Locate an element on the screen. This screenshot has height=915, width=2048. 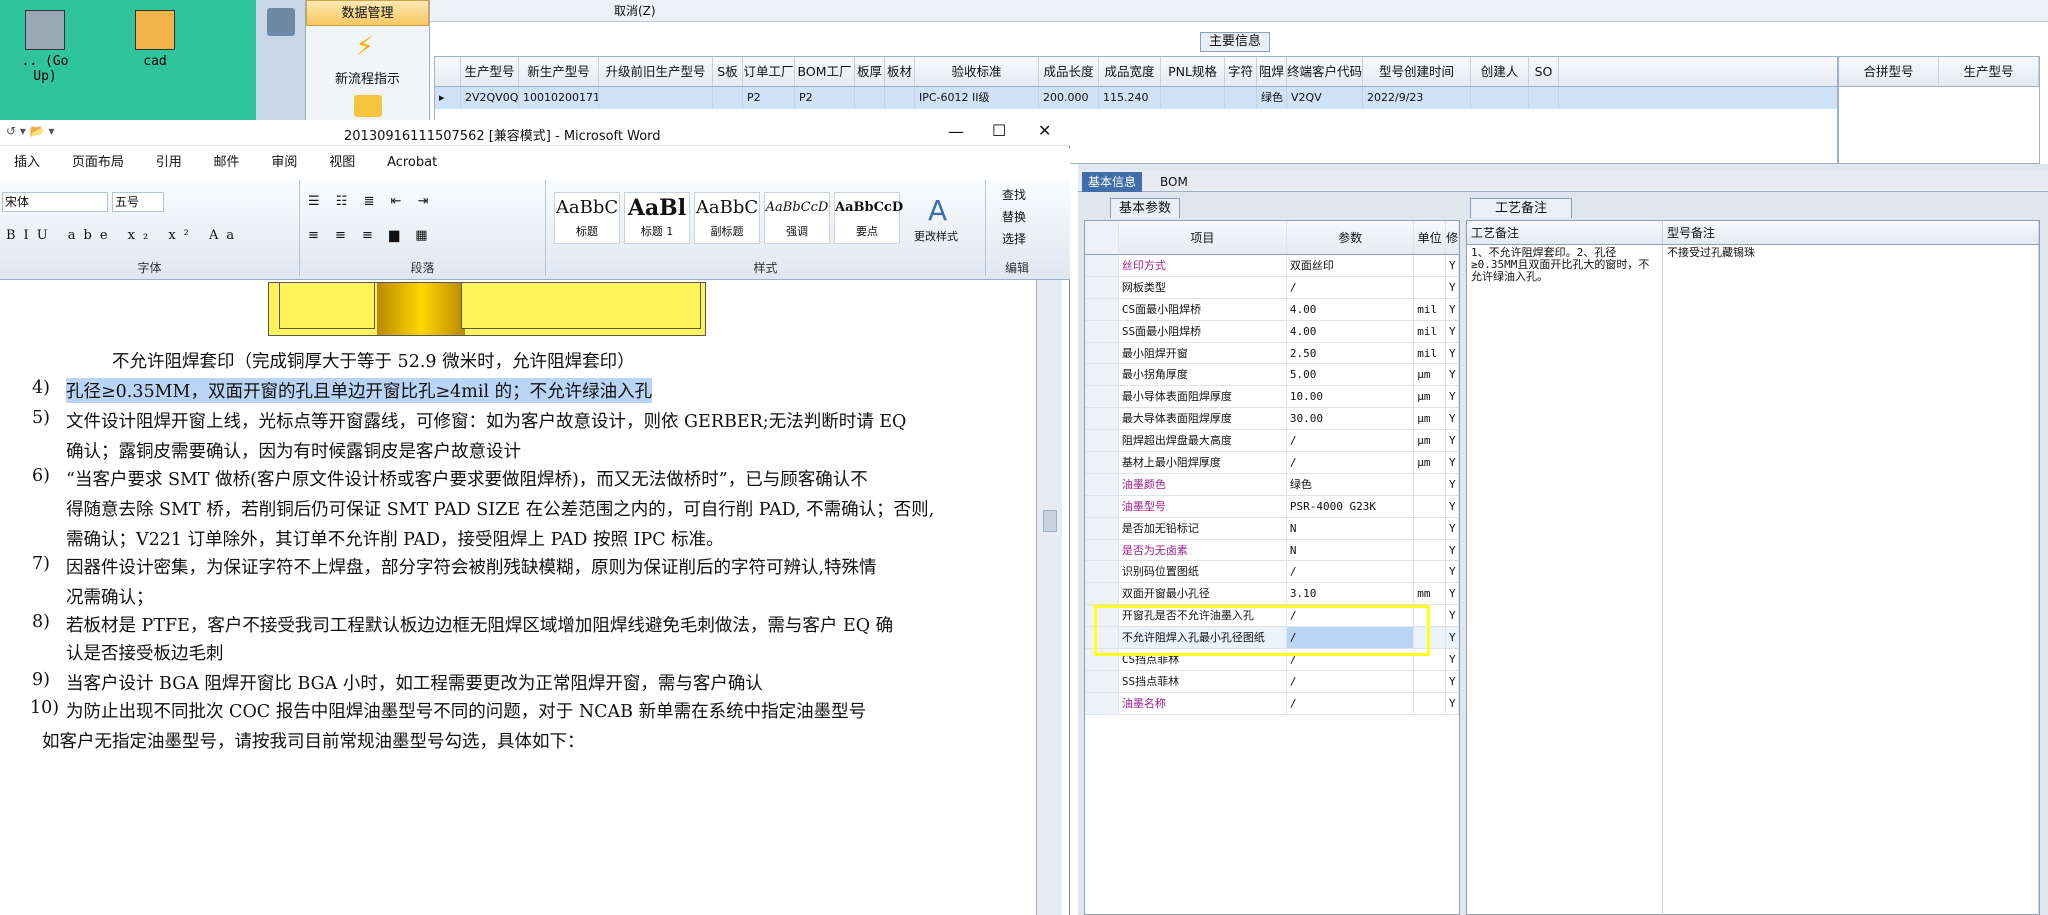
change-style-icon: A is located at coordinates (937, 210).